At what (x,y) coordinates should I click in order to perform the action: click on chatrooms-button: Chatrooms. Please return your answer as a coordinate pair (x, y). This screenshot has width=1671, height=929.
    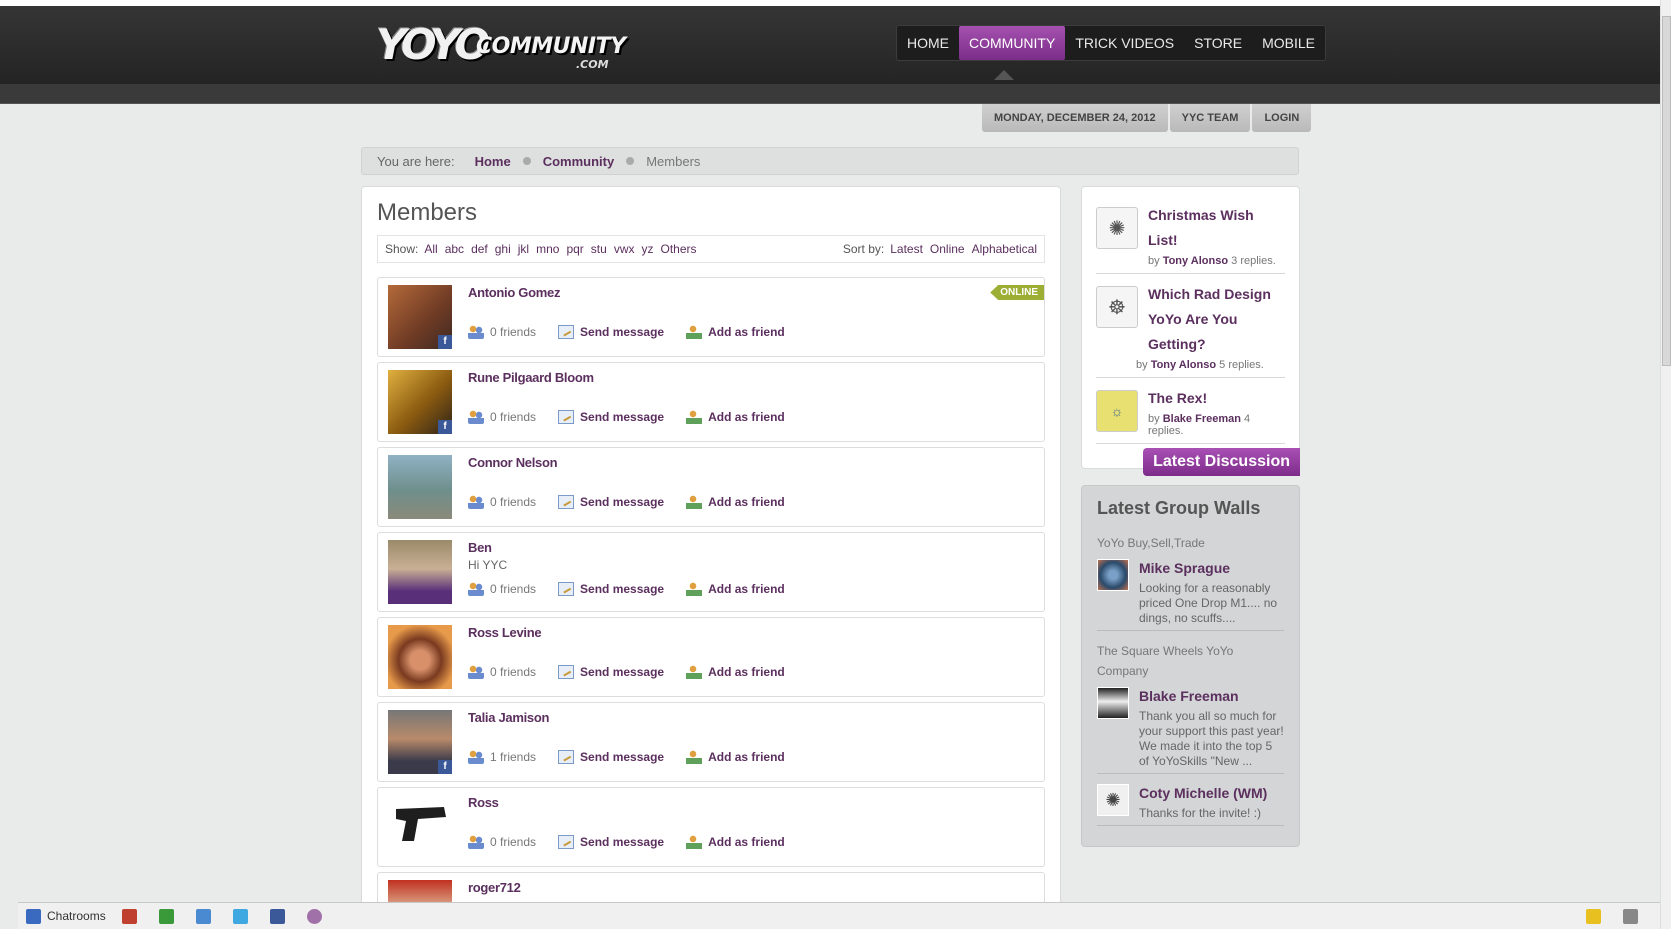
    Looking at the image, I should click on (66, 916).